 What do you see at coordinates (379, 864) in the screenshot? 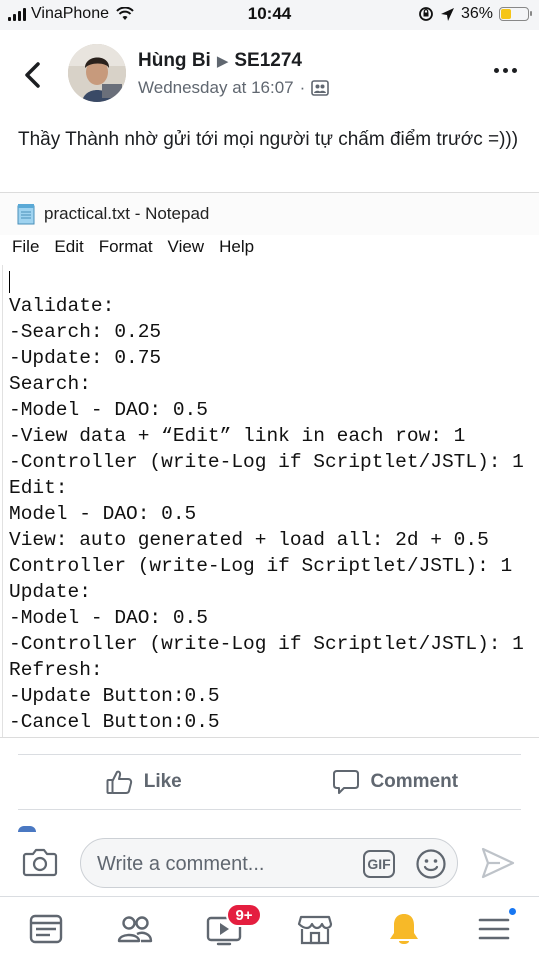
I see `gif-button: GIF` at bounding box center [379, 864].